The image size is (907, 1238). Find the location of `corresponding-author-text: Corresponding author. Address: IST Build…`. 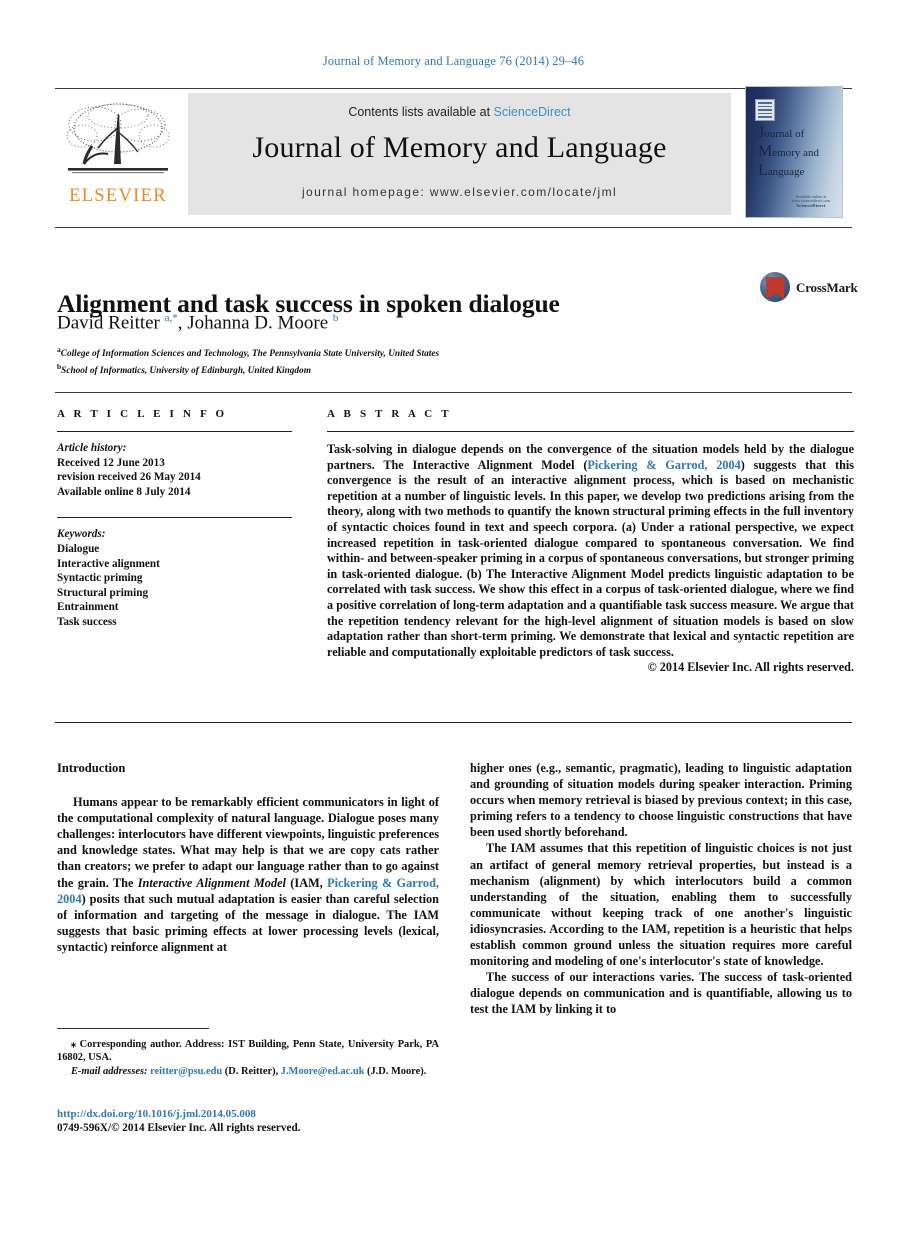

corresponding-author-text: Corresponding author. Address: IST Build… is located at coordinates (248, 1051).